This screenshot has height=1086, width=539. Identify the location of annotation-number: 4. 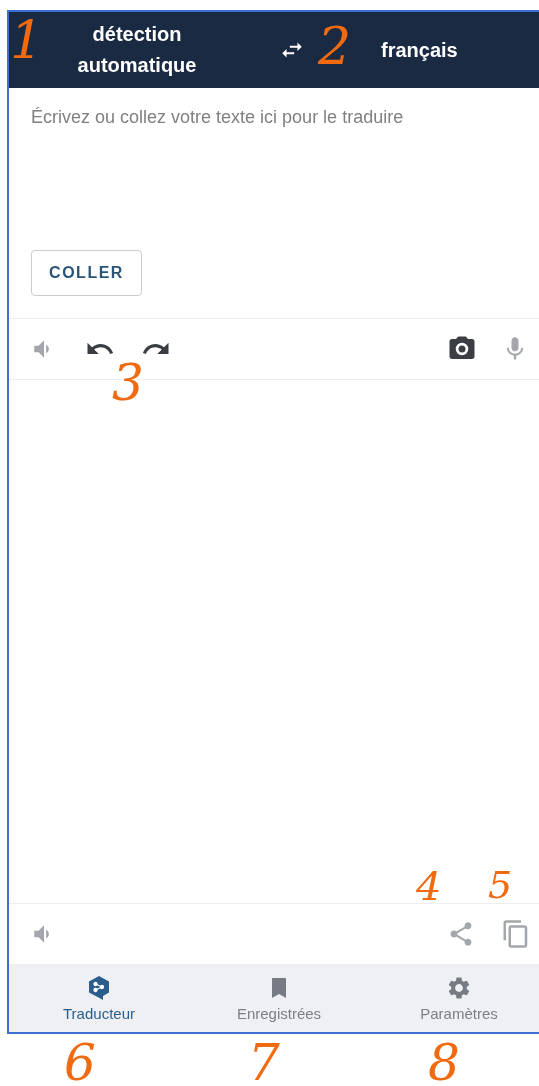
(429, 886).